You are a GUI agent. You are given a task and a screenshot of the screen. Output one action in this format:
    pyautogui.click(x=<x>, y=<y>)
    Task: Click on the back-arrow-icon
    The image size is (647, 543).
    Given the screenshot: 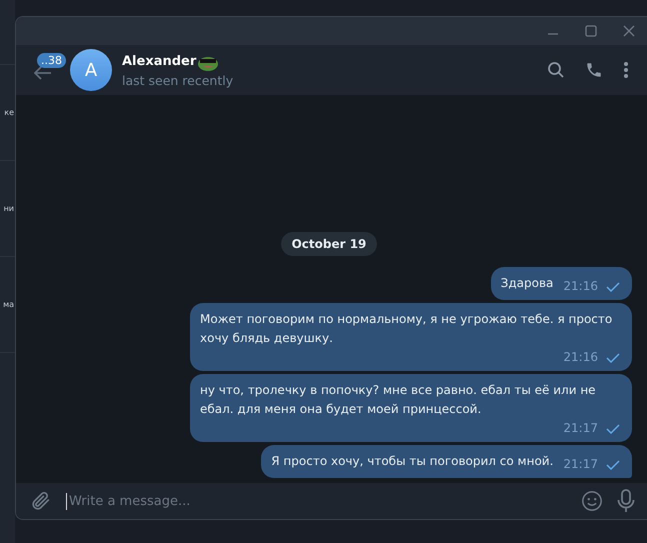 What is the action you would take?
    pyautogui.click(x=43, y=73)
    